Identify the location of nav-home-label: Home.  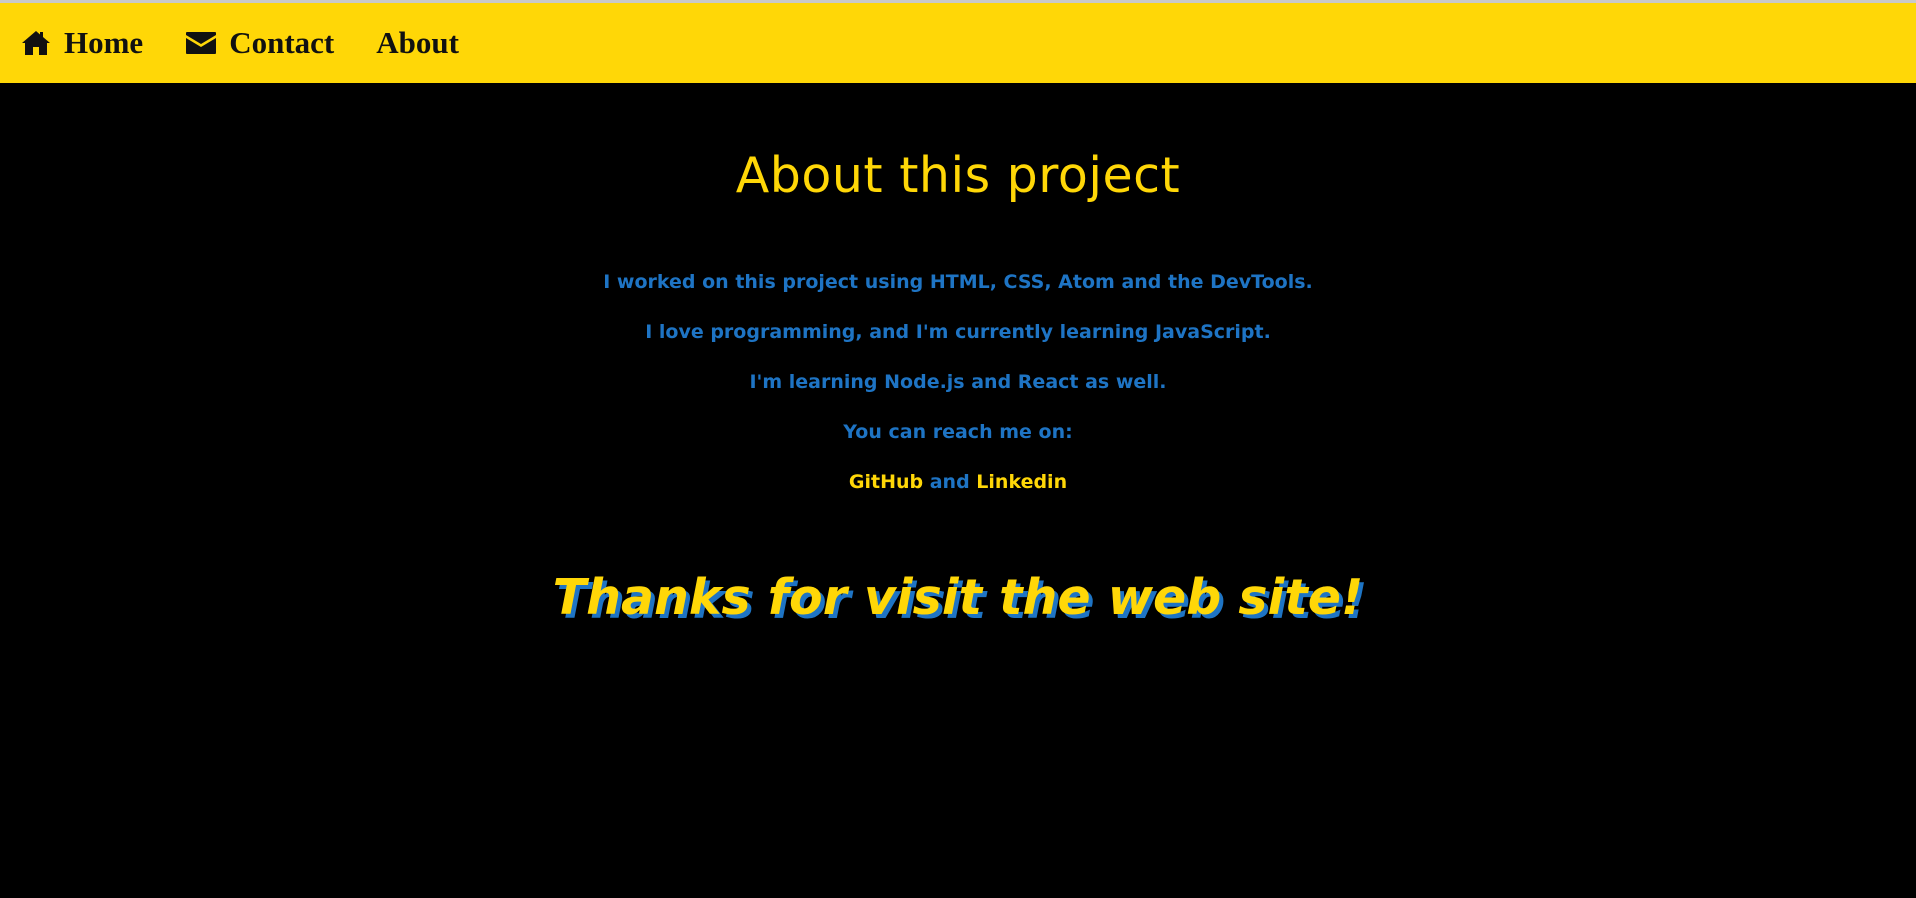
(104, 42).